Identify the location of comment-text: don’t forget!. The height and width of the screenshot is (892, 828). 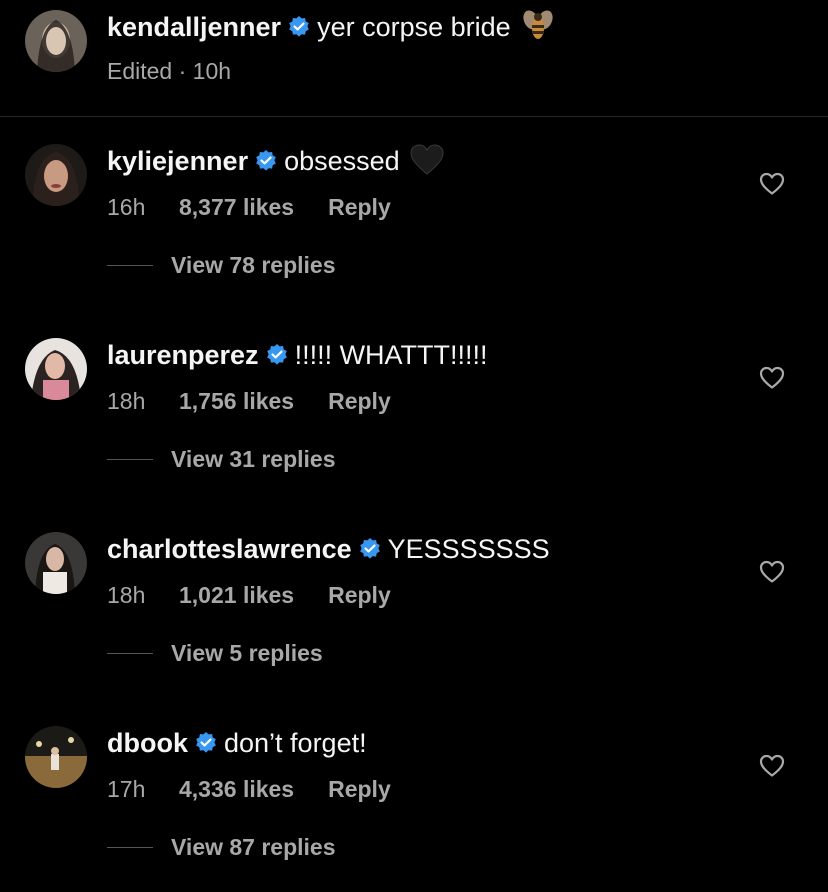
(295, 743).